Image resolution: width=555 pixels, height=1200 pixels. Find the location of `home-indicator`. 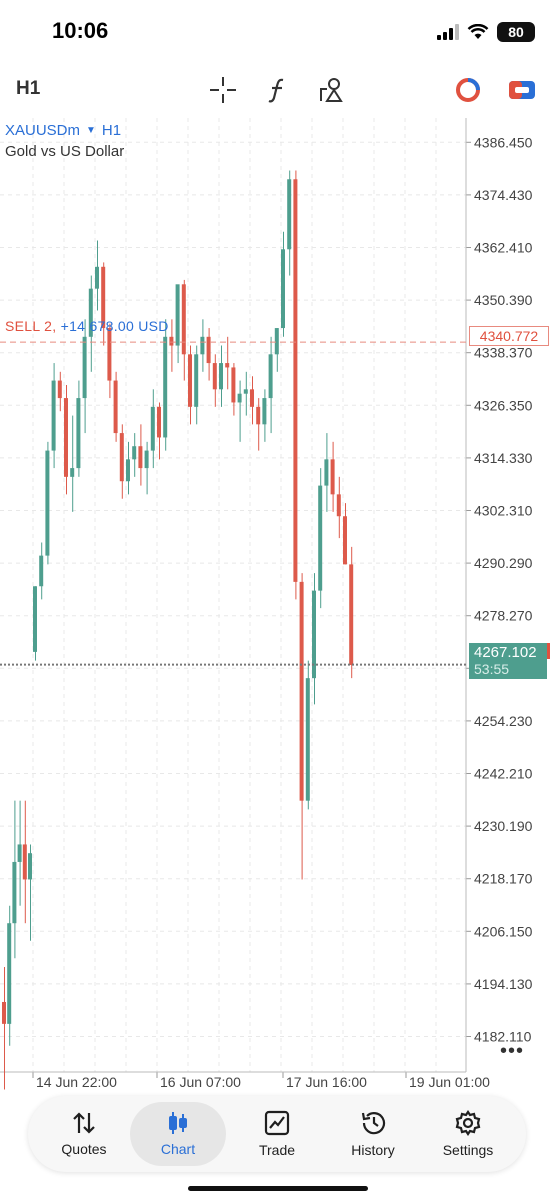

home-indicator is located at coordinates (278, 1188).